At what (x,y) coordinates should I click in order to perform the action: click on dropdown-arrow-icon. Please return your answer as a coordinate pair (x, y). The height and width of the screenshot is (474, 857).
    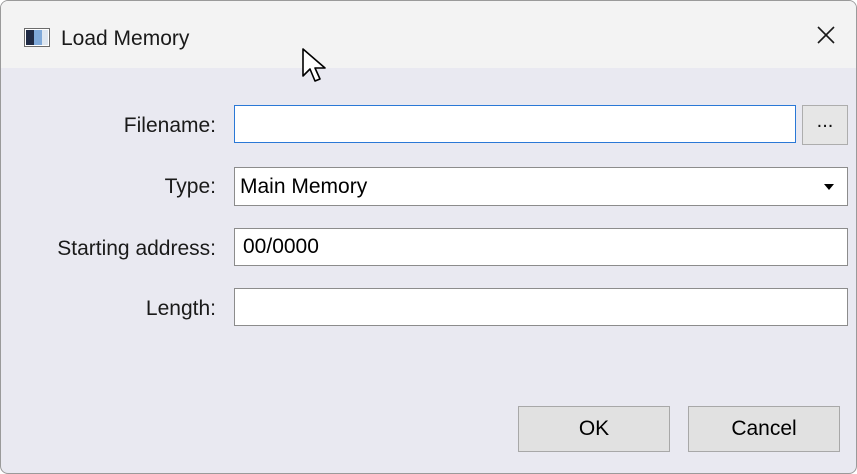
    Looking at the image, I should click on (829, 187).